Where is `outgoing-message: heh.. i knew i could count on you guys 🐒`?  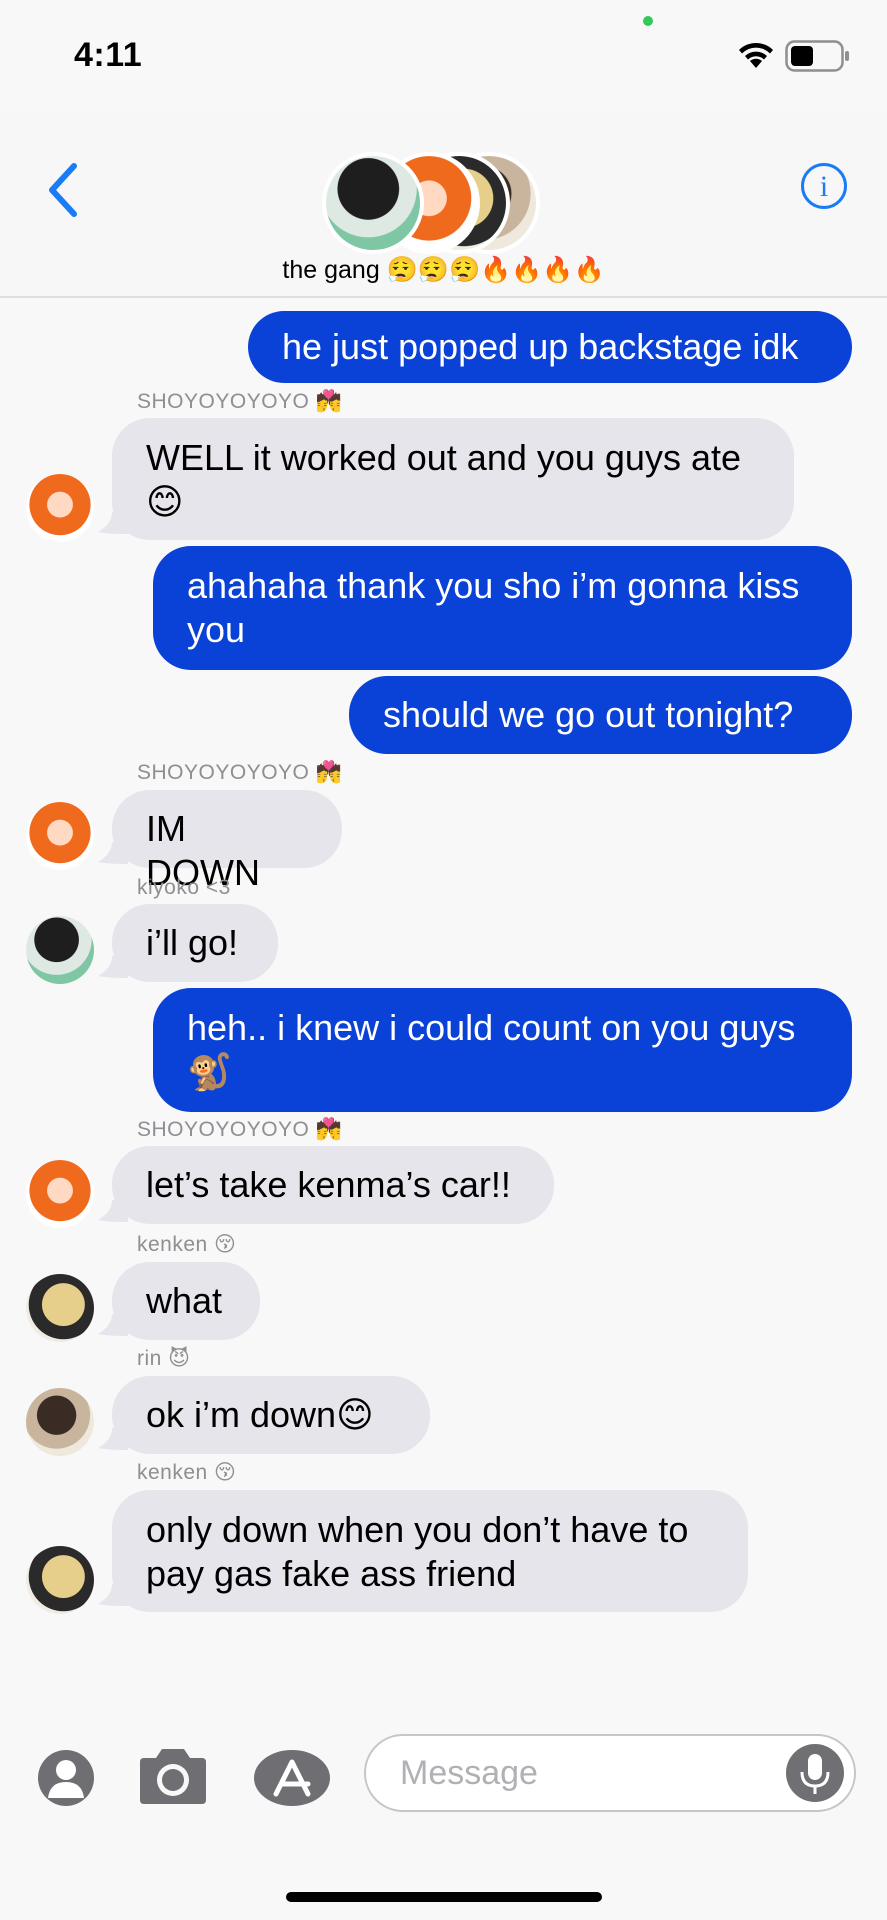
outgoing-message: heh.. i knew i could count on you guys 🐒 is located at coordinates (502, 1050).